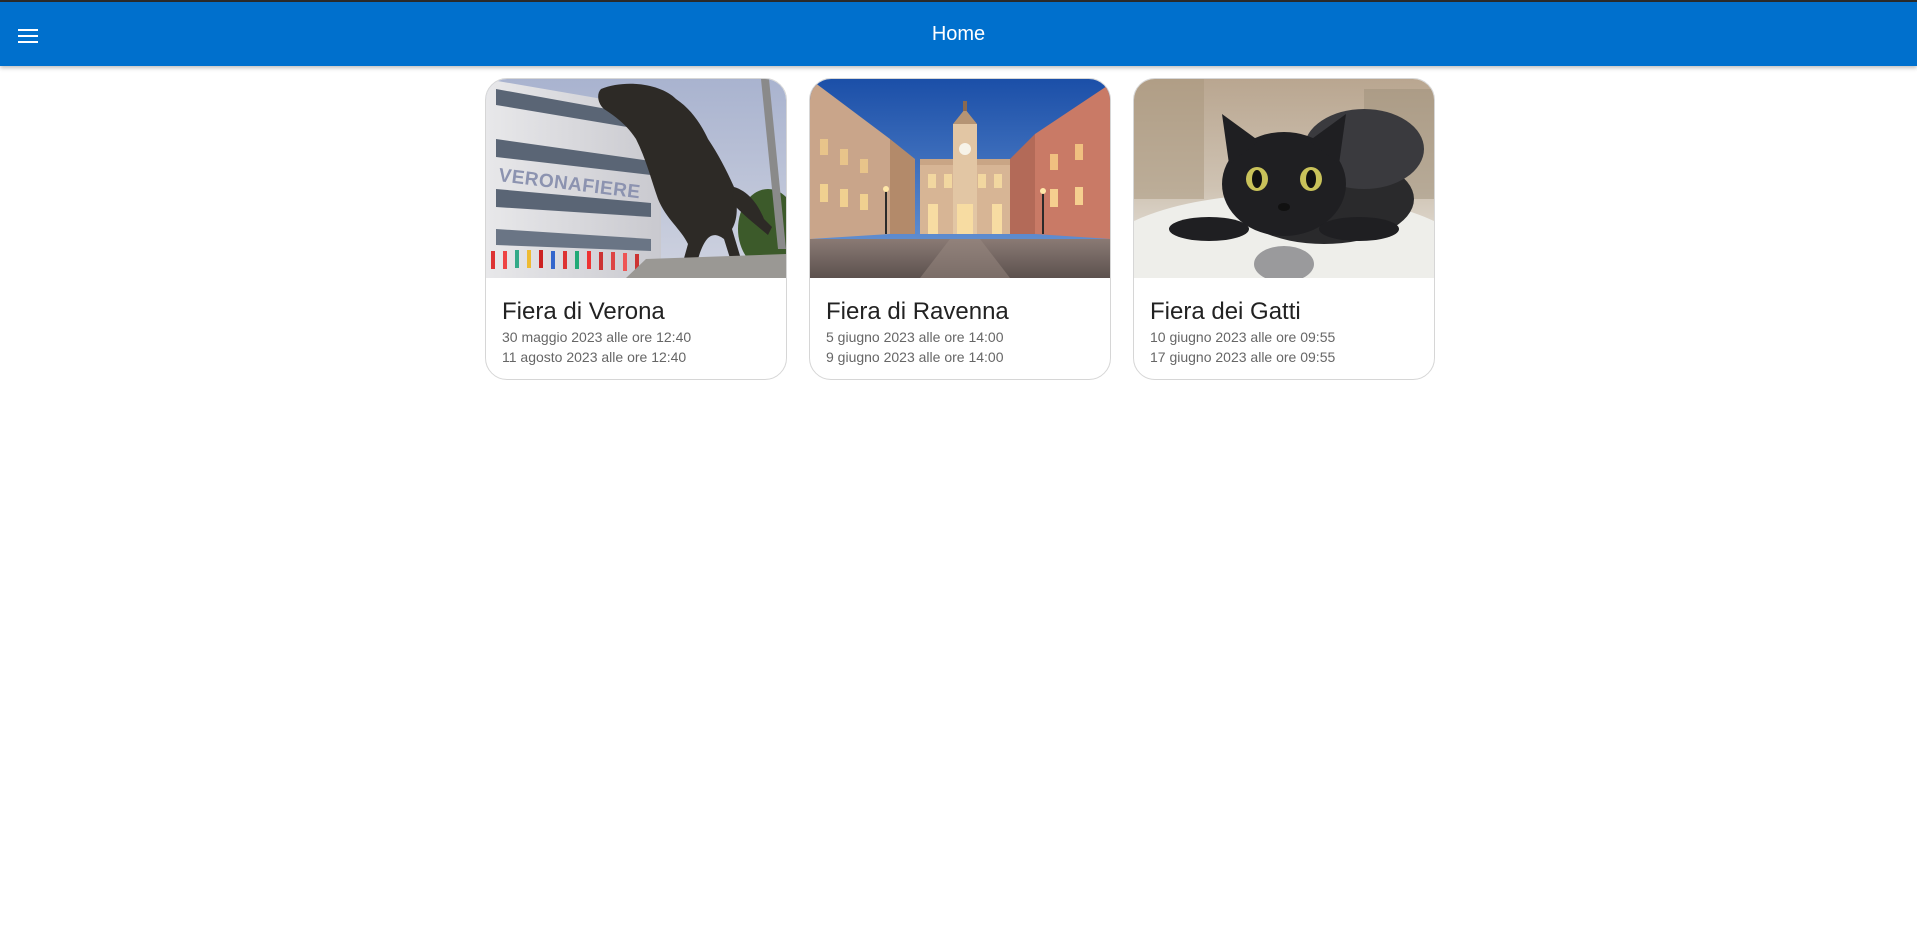  Describe the element at coordinates (1284, 178) in the screenshot. I see `event-image-cat` at that location.